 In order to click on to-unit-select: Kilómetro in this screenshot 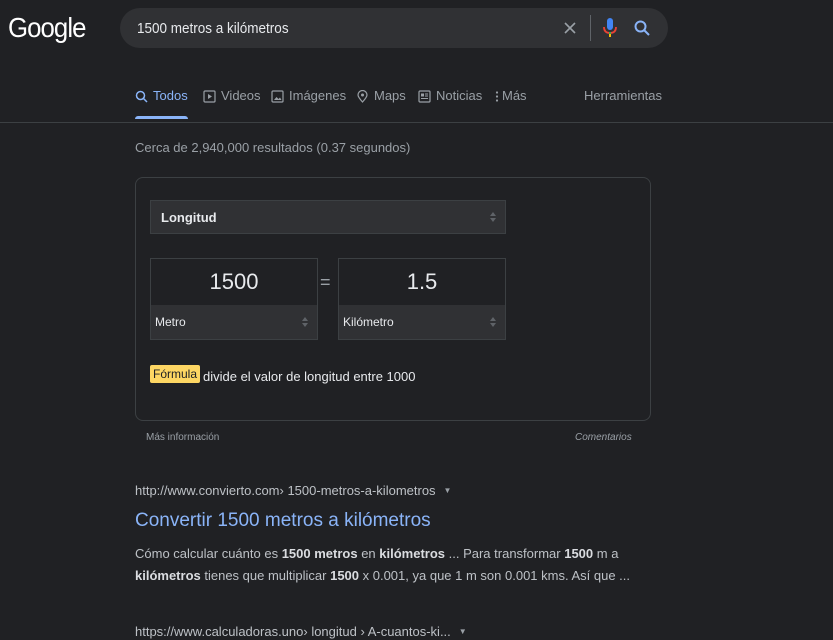, I will do `click(422, 322)`.